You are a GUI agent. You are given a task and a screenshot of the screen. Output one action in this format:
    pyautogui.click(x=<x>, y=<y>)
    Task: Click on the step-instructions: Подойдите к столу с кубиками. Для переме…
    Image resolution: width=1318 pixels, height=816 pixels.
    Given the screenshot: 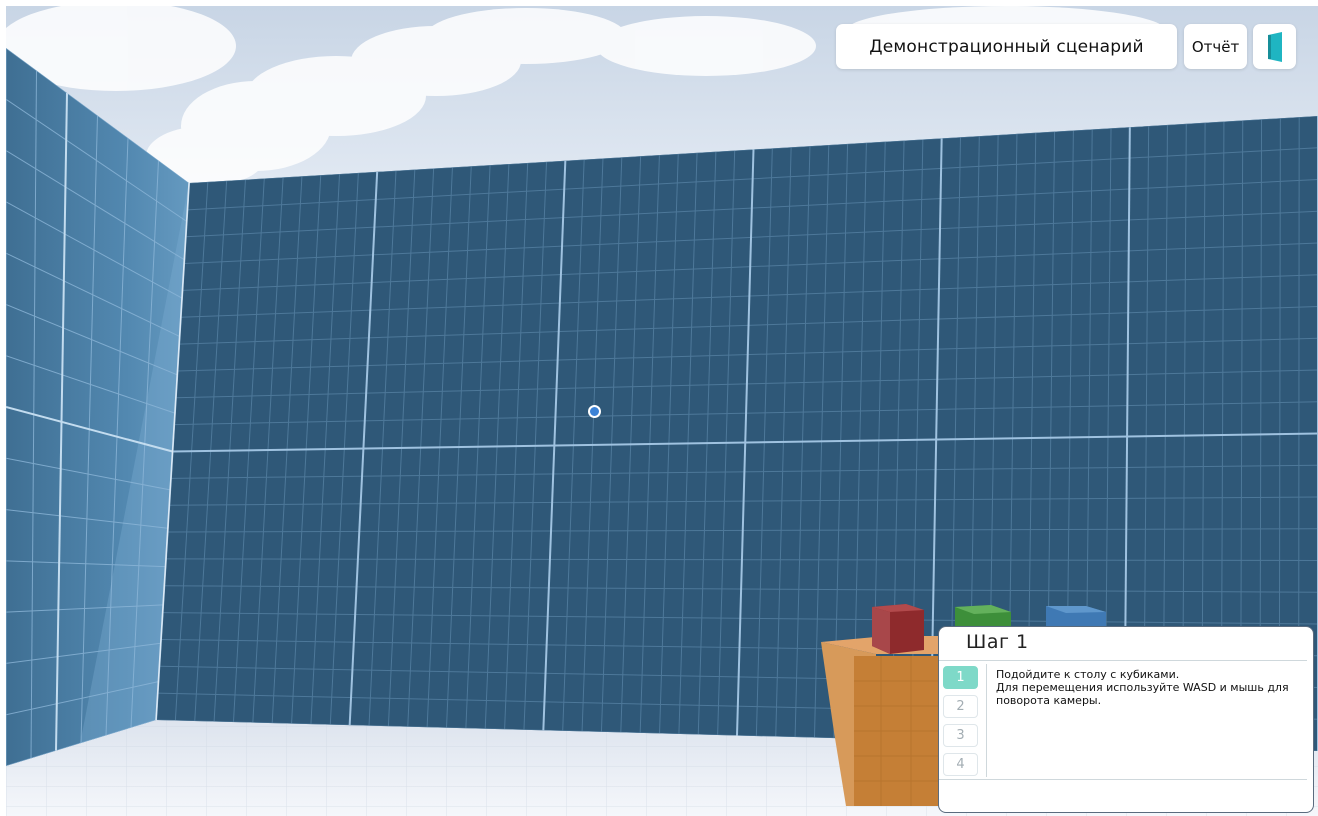 What is the action you would take?
    pyautogui.click(x=1154, y=687)
    